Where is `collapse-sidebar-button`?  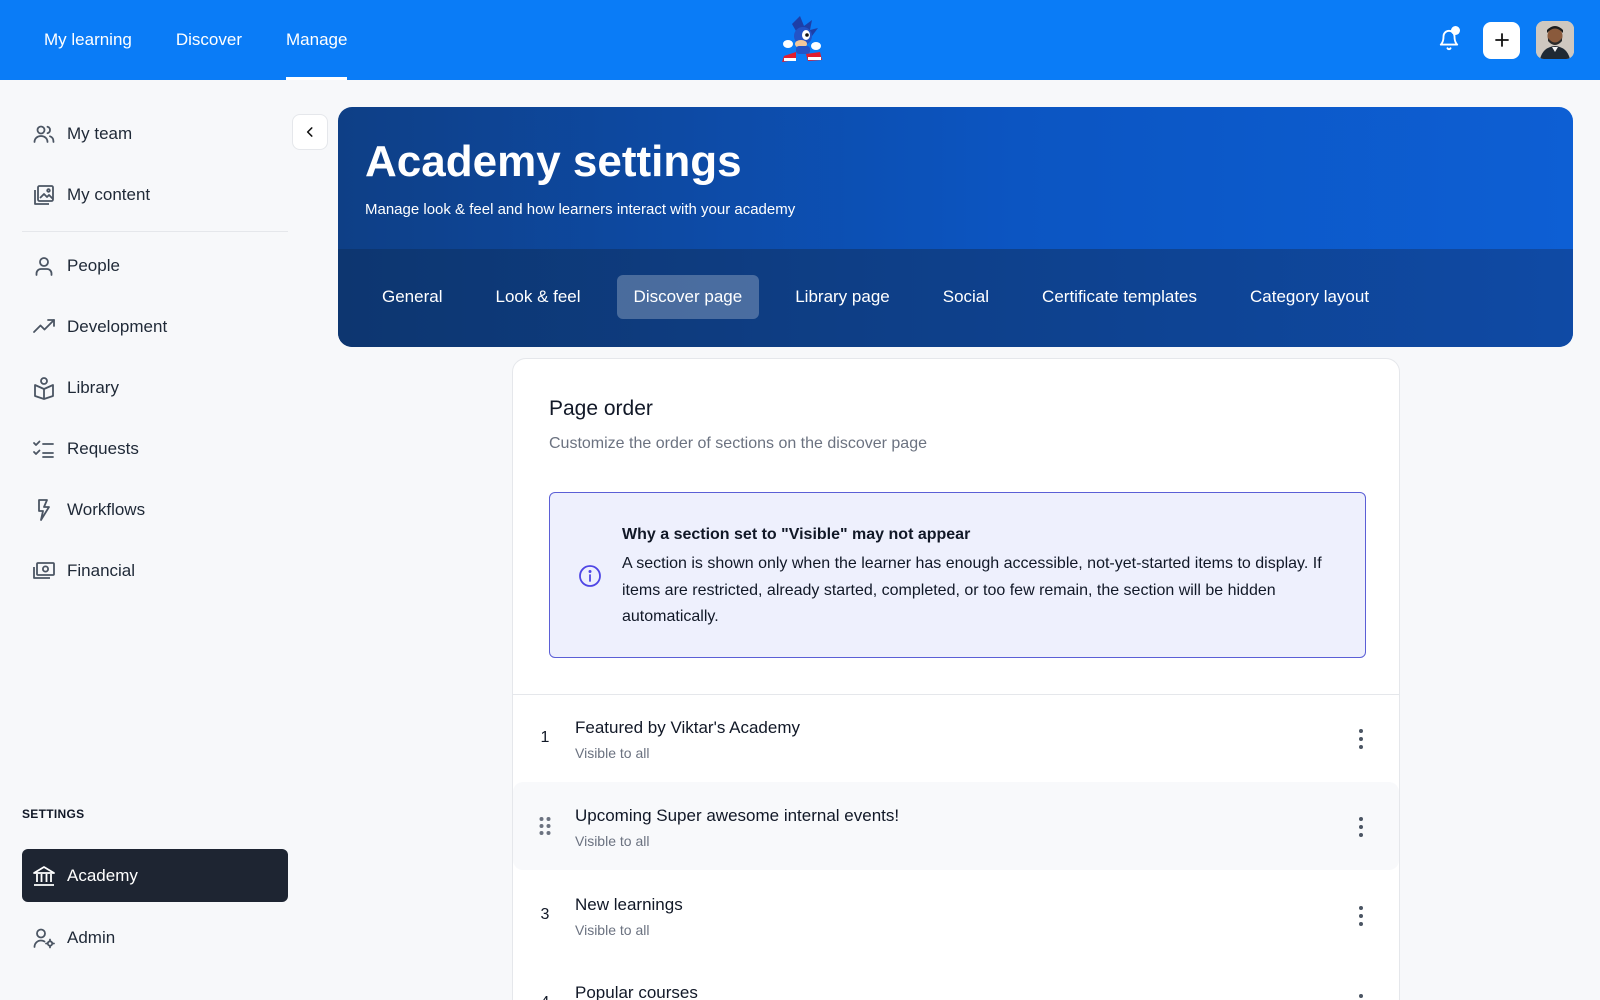 collapse-sidebar-button is located at coordinates (310, 132).